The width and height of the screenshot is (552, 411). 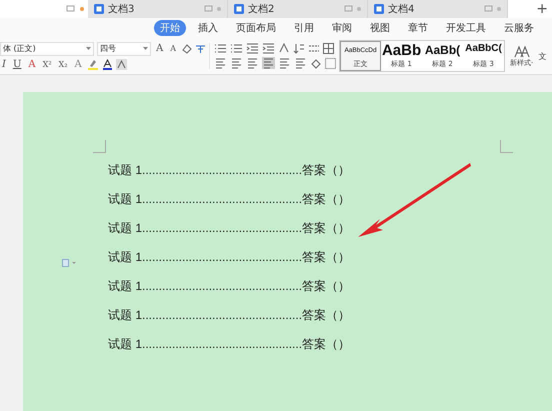 I want to click on style-icon, so click(x=522, y=51).